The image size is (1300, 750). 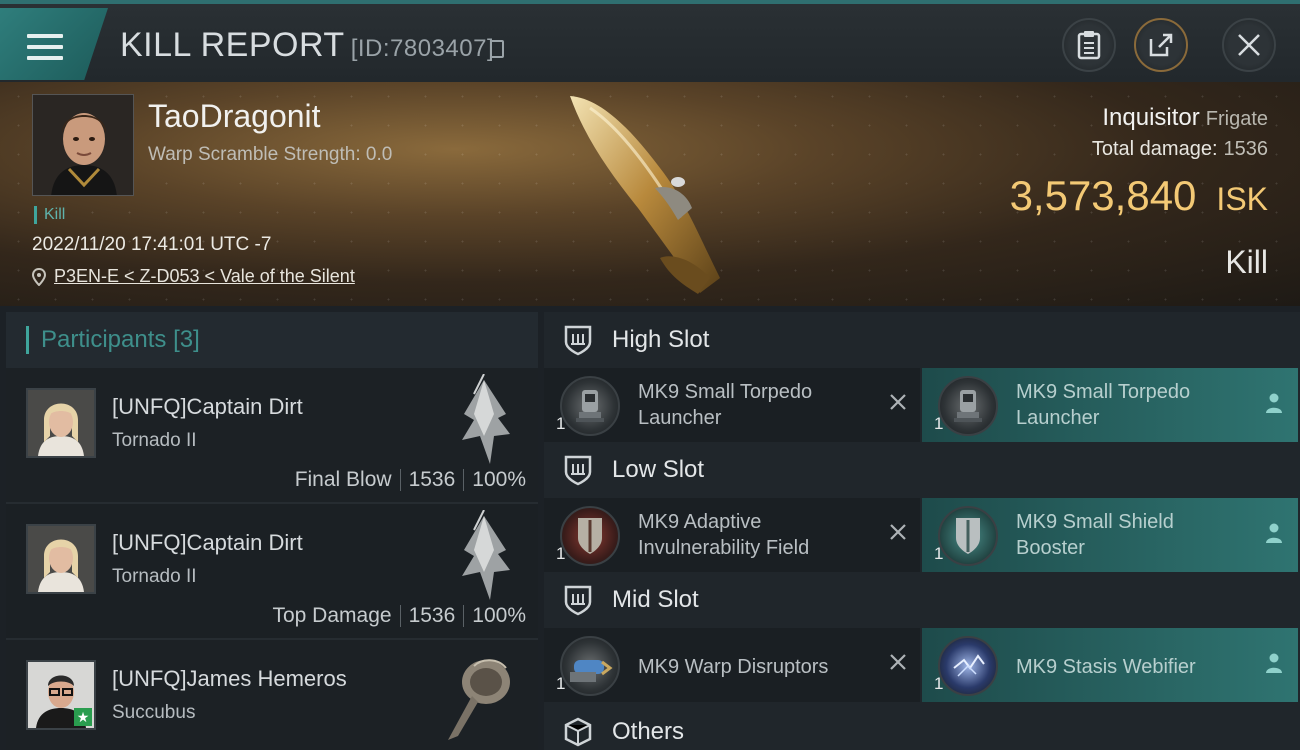 I want to click on close-button, so click(x=1249, y=45).